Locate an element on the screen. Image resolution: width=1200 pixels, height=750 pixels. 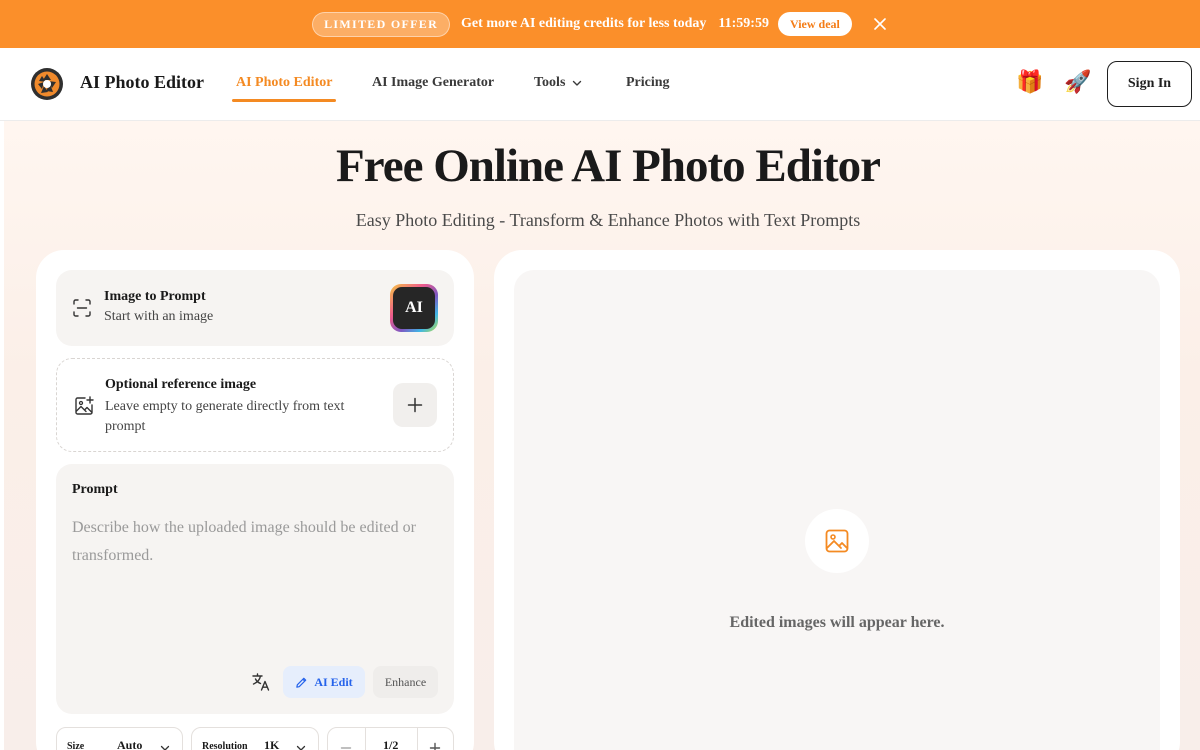
translate-icon is located at coordinates (261, 682).